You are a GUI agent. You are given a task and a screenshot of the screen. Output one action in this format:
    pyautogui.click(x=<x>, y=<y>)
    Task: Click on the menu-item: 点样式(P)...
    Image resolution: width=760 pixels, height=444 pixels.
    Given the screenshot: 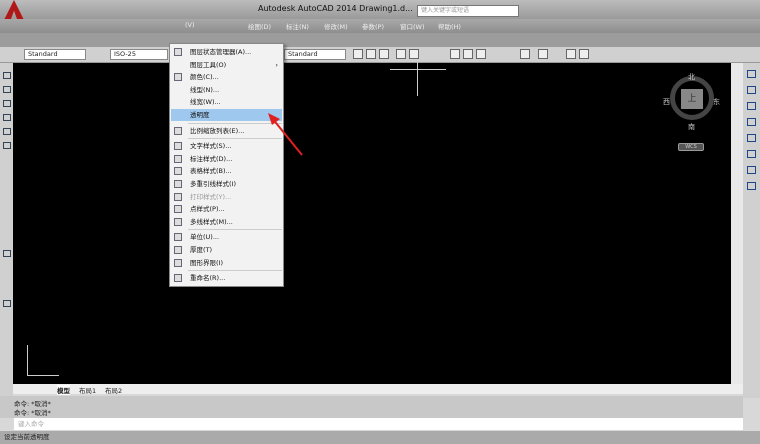 What is the action you would take?
    pyautogui.click(x=226, y=209)
    